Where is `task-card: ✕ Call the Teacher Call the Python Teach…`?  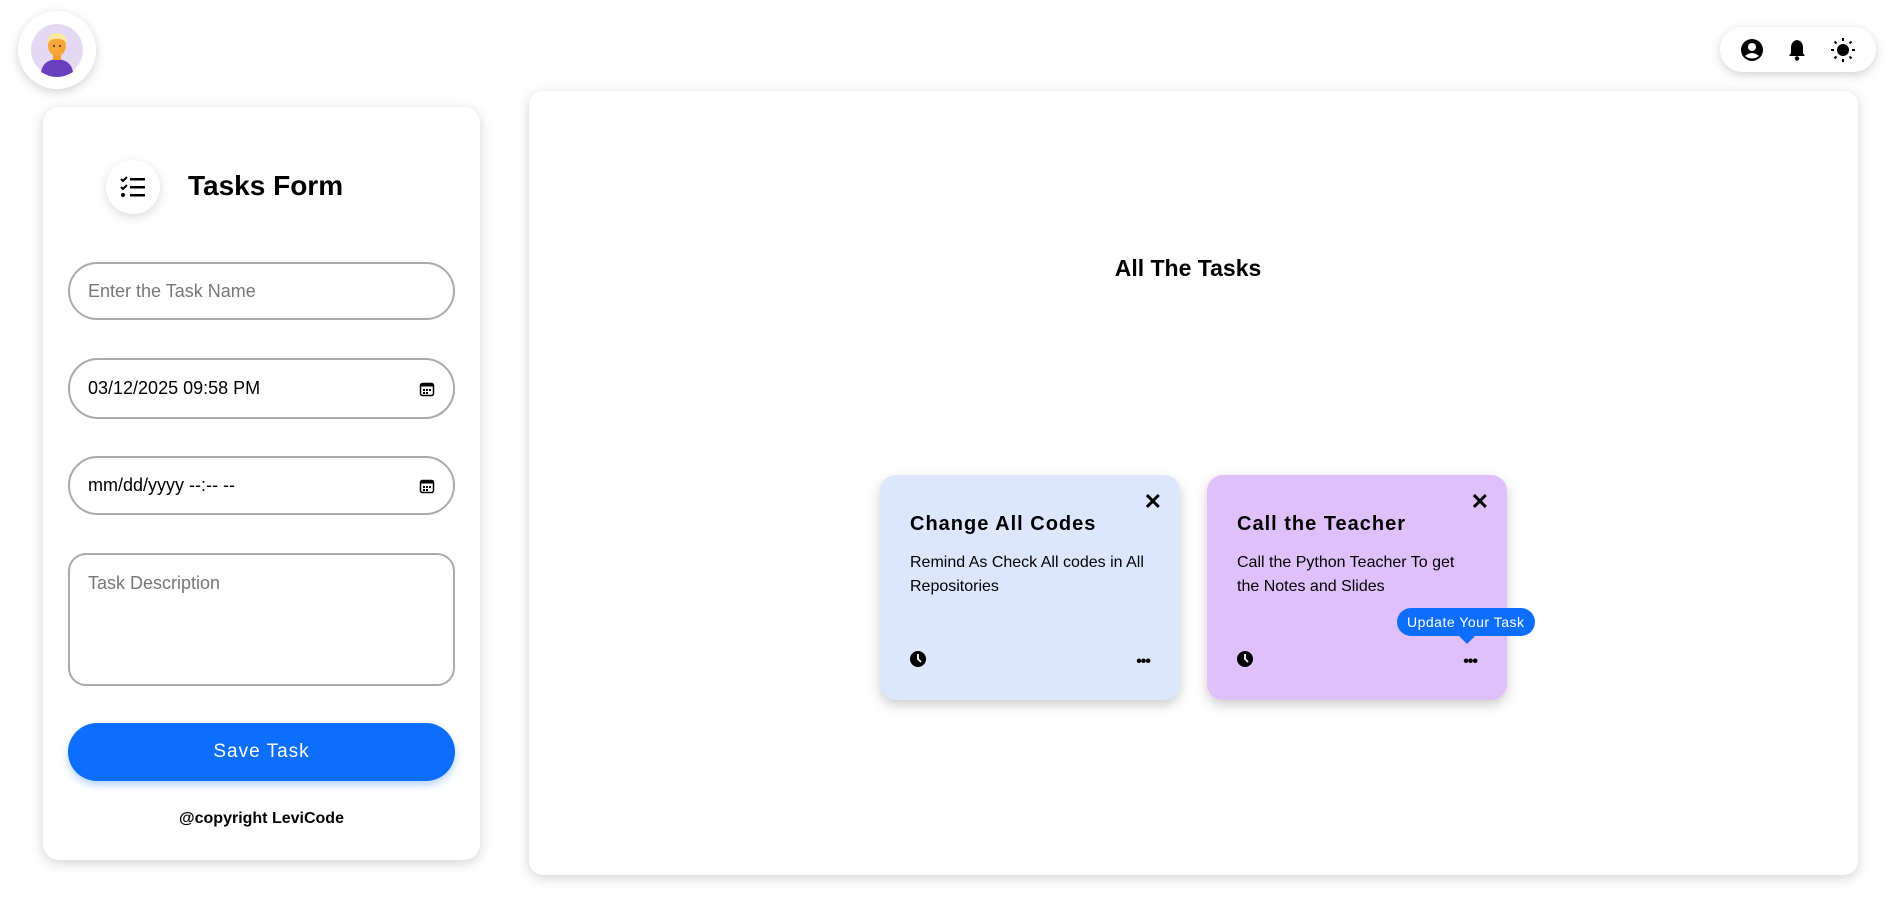
task-card: ✕ Call the Teacher Call the Python Teach… is located at coordinates (1357, 587).